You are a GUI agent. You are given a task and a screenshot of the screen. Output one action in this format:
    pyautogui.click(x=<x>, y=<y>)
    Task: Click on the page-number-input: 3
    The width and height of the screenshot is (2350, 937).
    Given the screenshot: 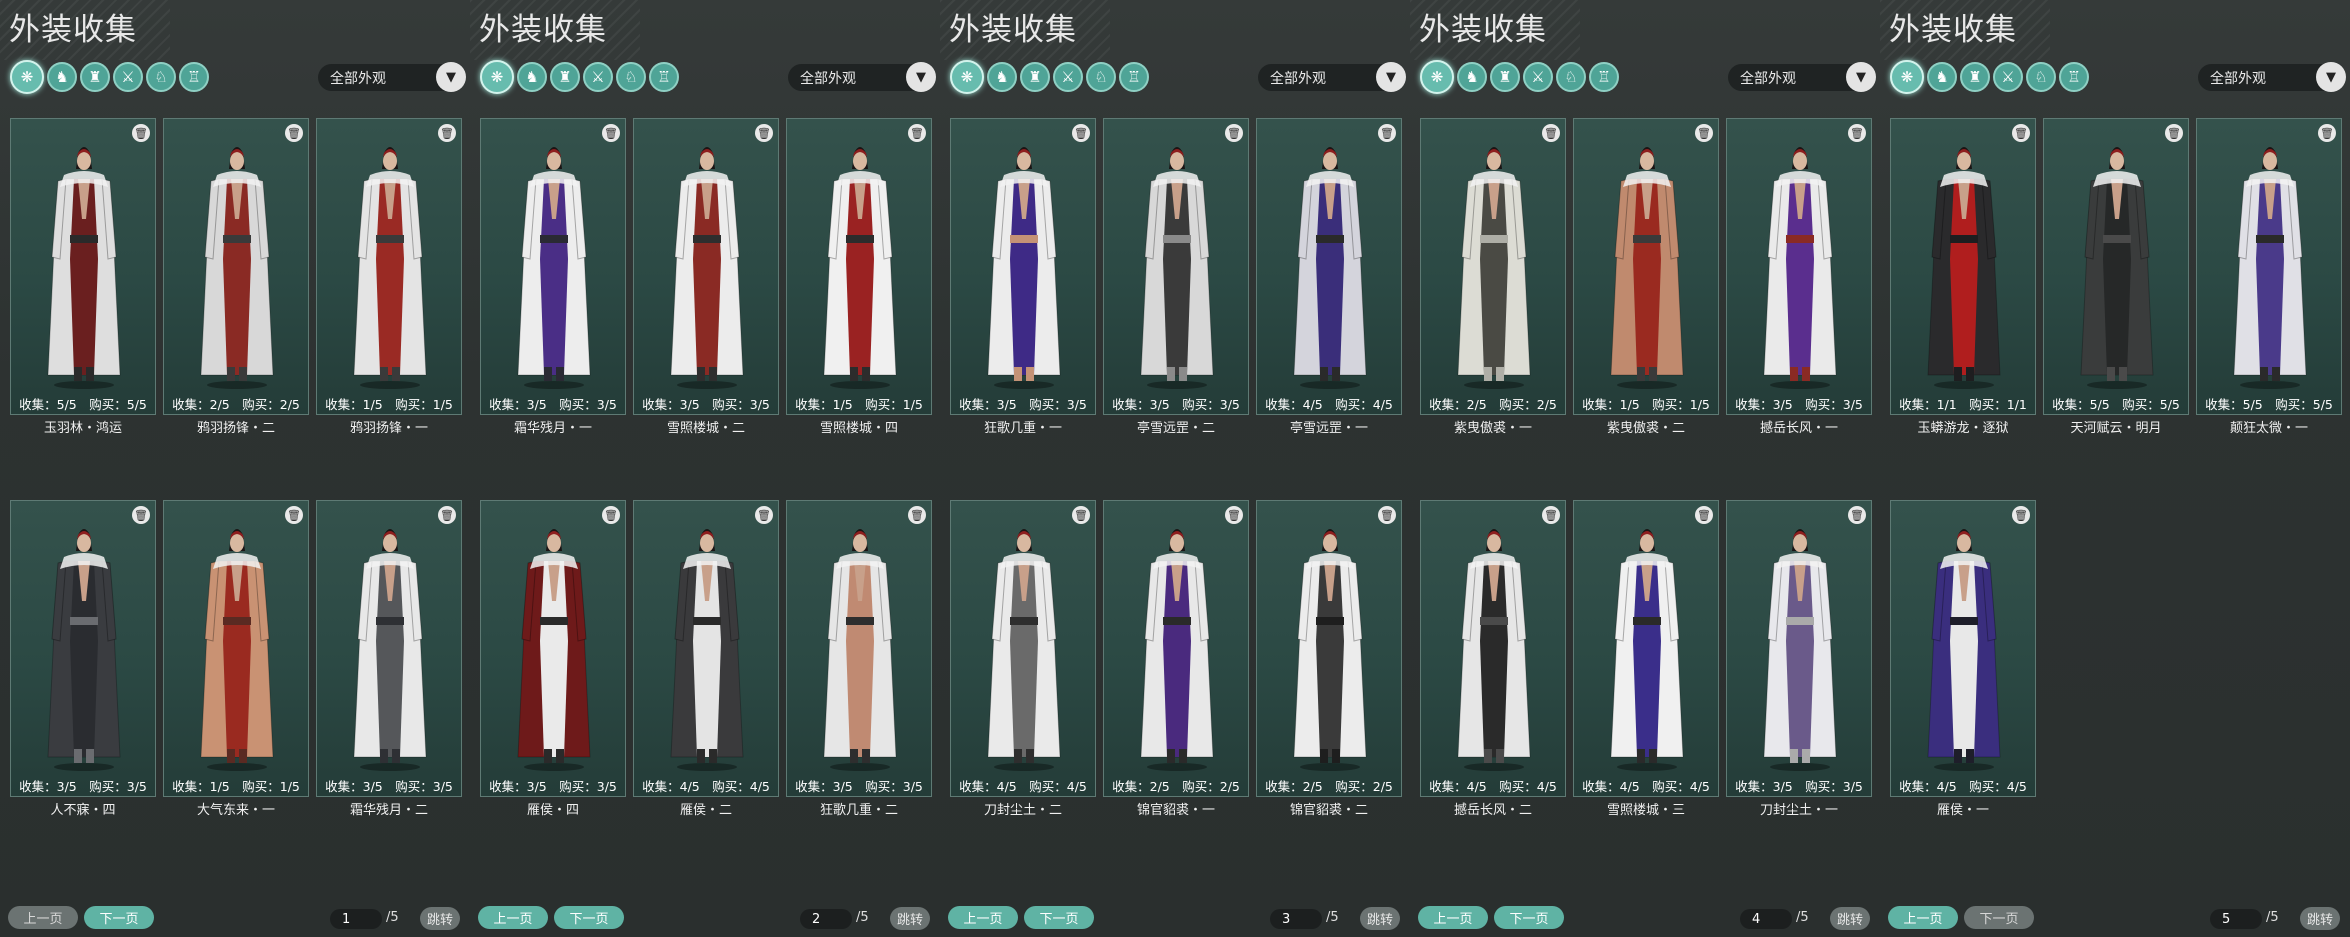 What is the action you would take?
    pyautogui.click(x=1296, y=919)
    